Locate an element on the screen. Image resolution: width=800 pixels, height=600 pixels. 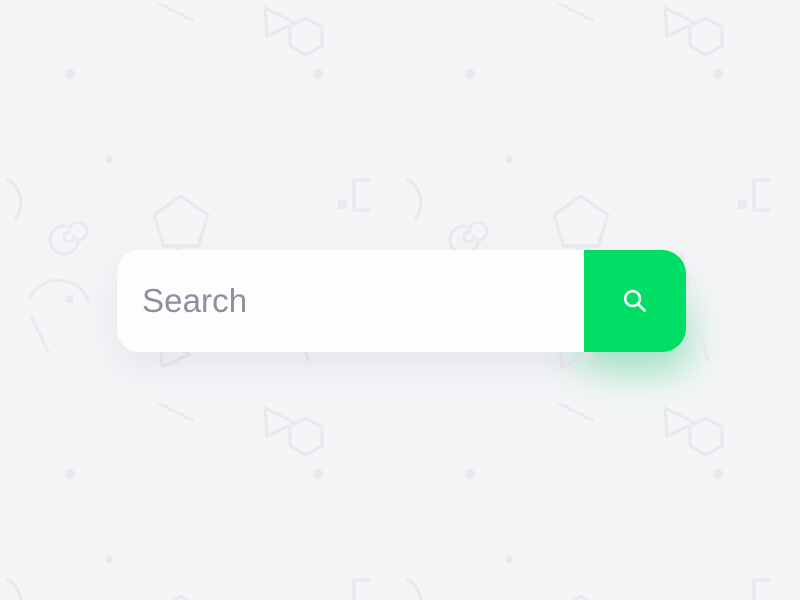
search-input-field is located at coordinates (350, 301).